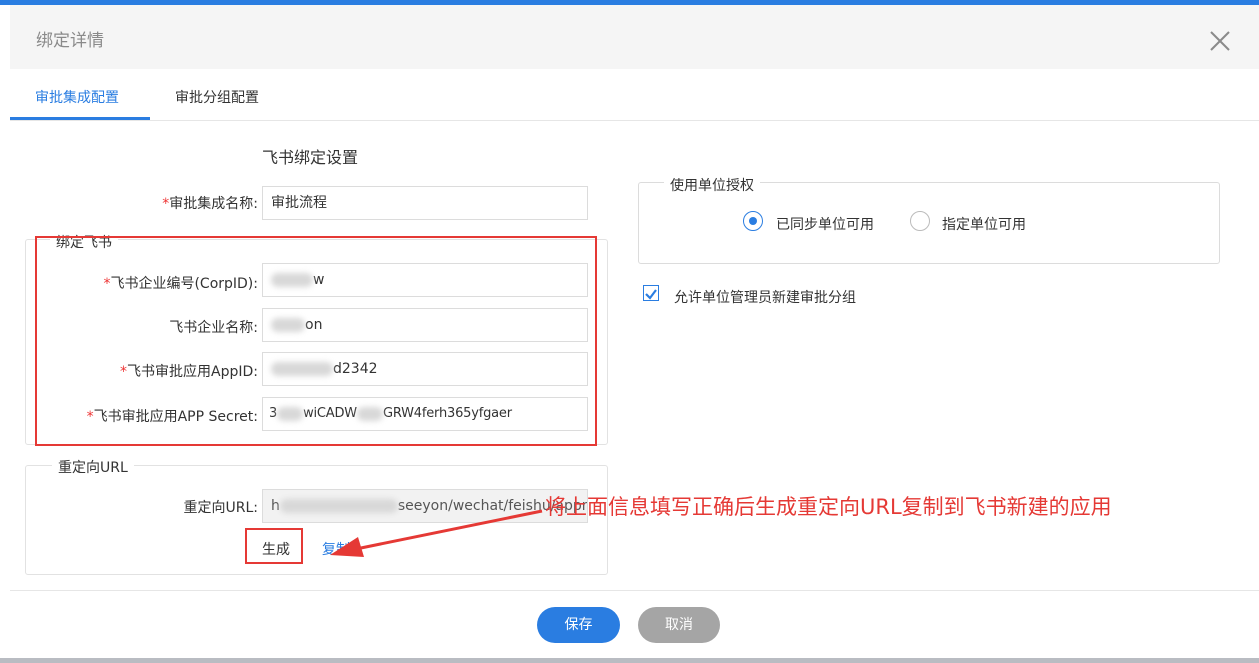  I want to click on allow-admin-checkbox, so click(651, 293).